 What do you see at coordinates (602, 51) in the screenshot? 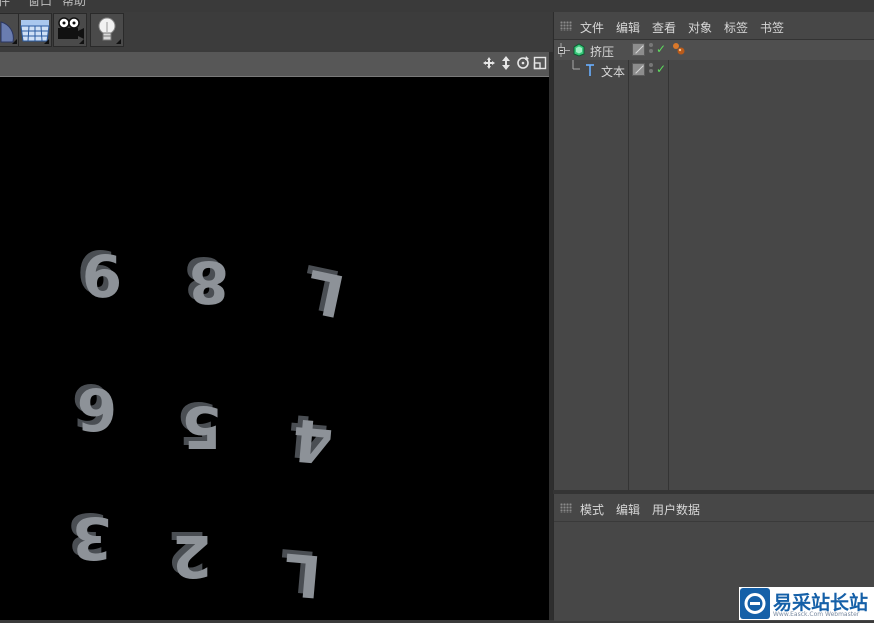
I see `object-name-extrude: 挤压` at bounding box center [602, 51].